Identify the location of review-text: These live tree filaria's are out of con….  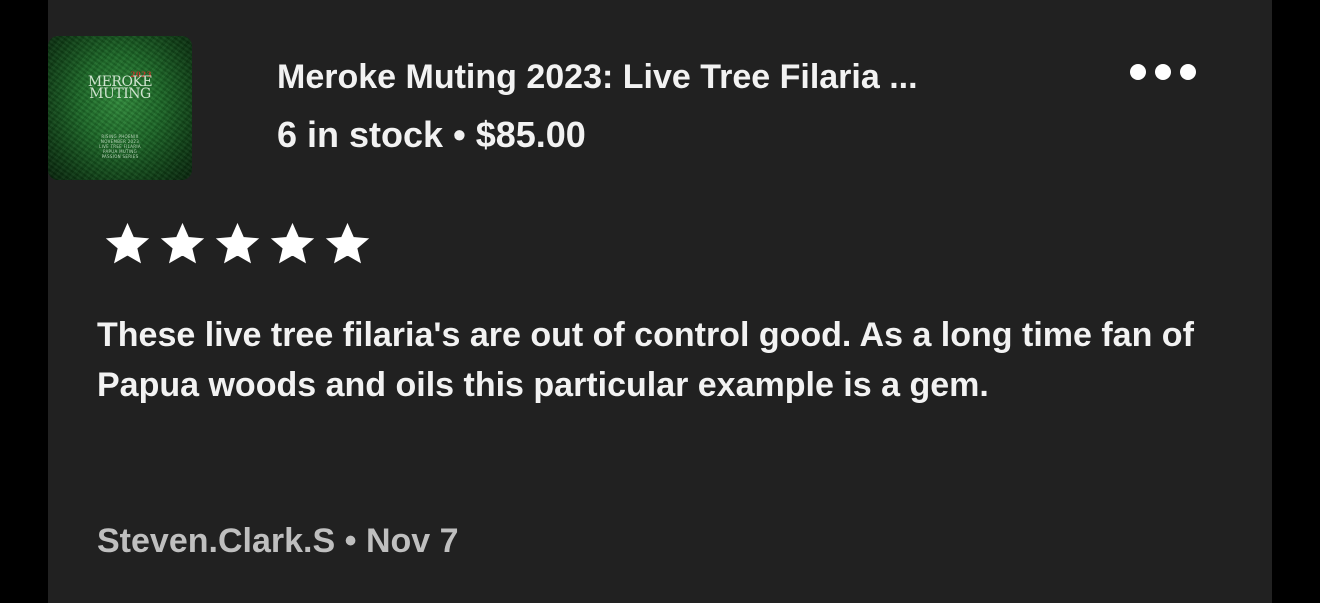
(645, 360).